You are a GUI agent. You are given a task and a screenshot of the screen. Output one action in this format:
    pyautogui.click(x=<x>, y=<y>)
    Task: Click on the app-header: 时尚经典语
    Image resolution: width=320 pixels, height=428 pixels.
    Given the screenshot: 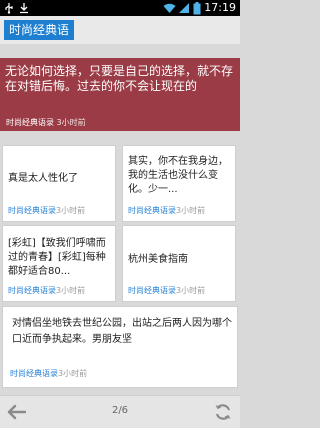 What is the action you would take?
    pyautogui.click(x=120, y=30)
    